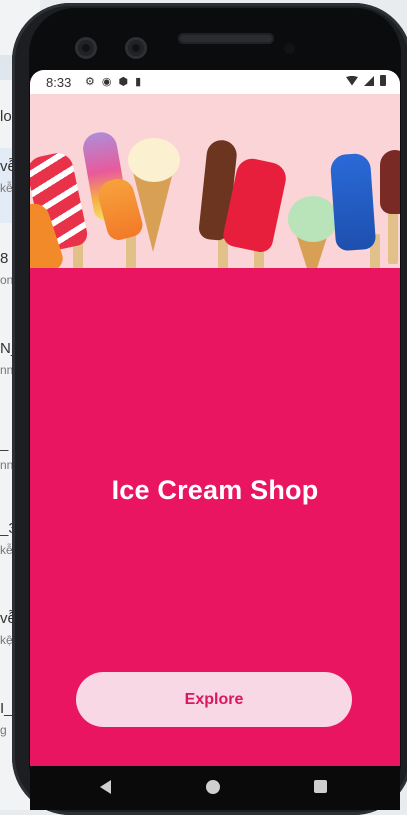 The image size is (407, 815). Describe the element at coordinates (154, 160) in the screenshot. I see `vanilla-scoop` at that location.